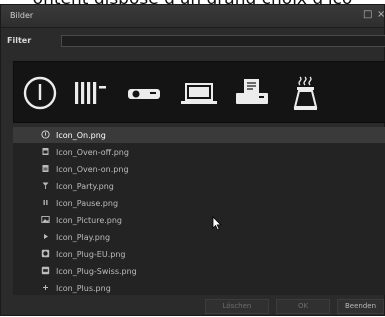 The image size is (385, 317). I want to click on radiator-icon, so click(90, 93).